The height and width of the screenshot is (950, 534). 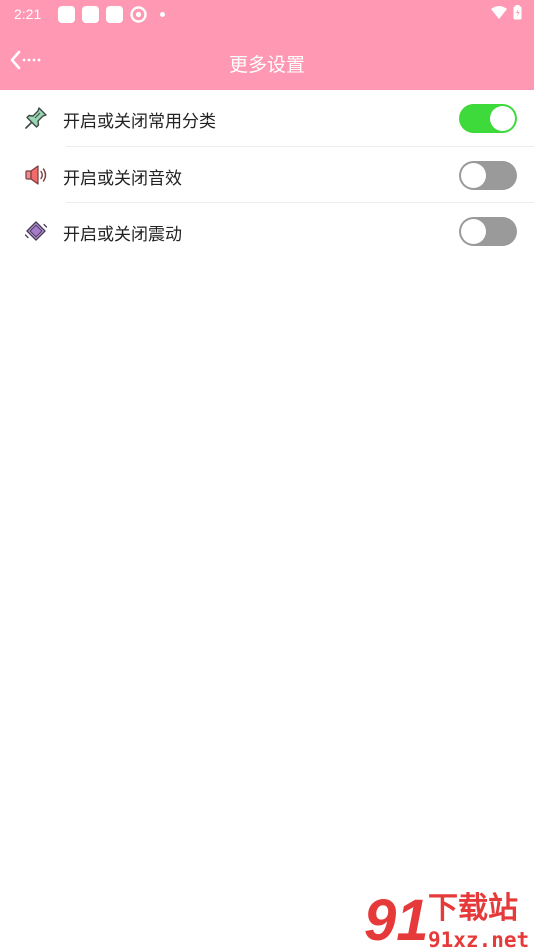 I want to click on sync-icon, so click(x=138, y=14).